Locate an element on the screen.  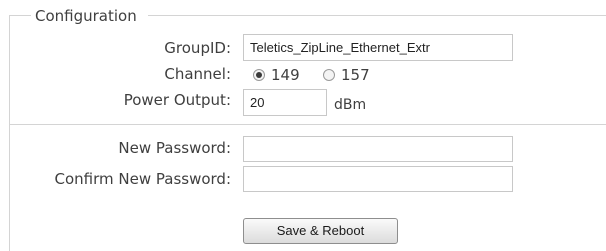
channel-157-radio is located at coordinates (329, 75).